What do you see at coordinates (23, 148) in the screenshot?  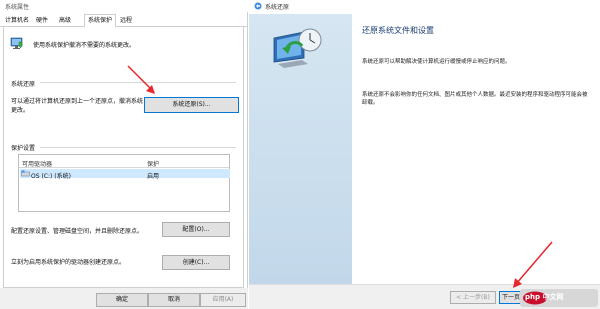 I see `protection-section-title: 保护设置` at bounding box center [23, 148].